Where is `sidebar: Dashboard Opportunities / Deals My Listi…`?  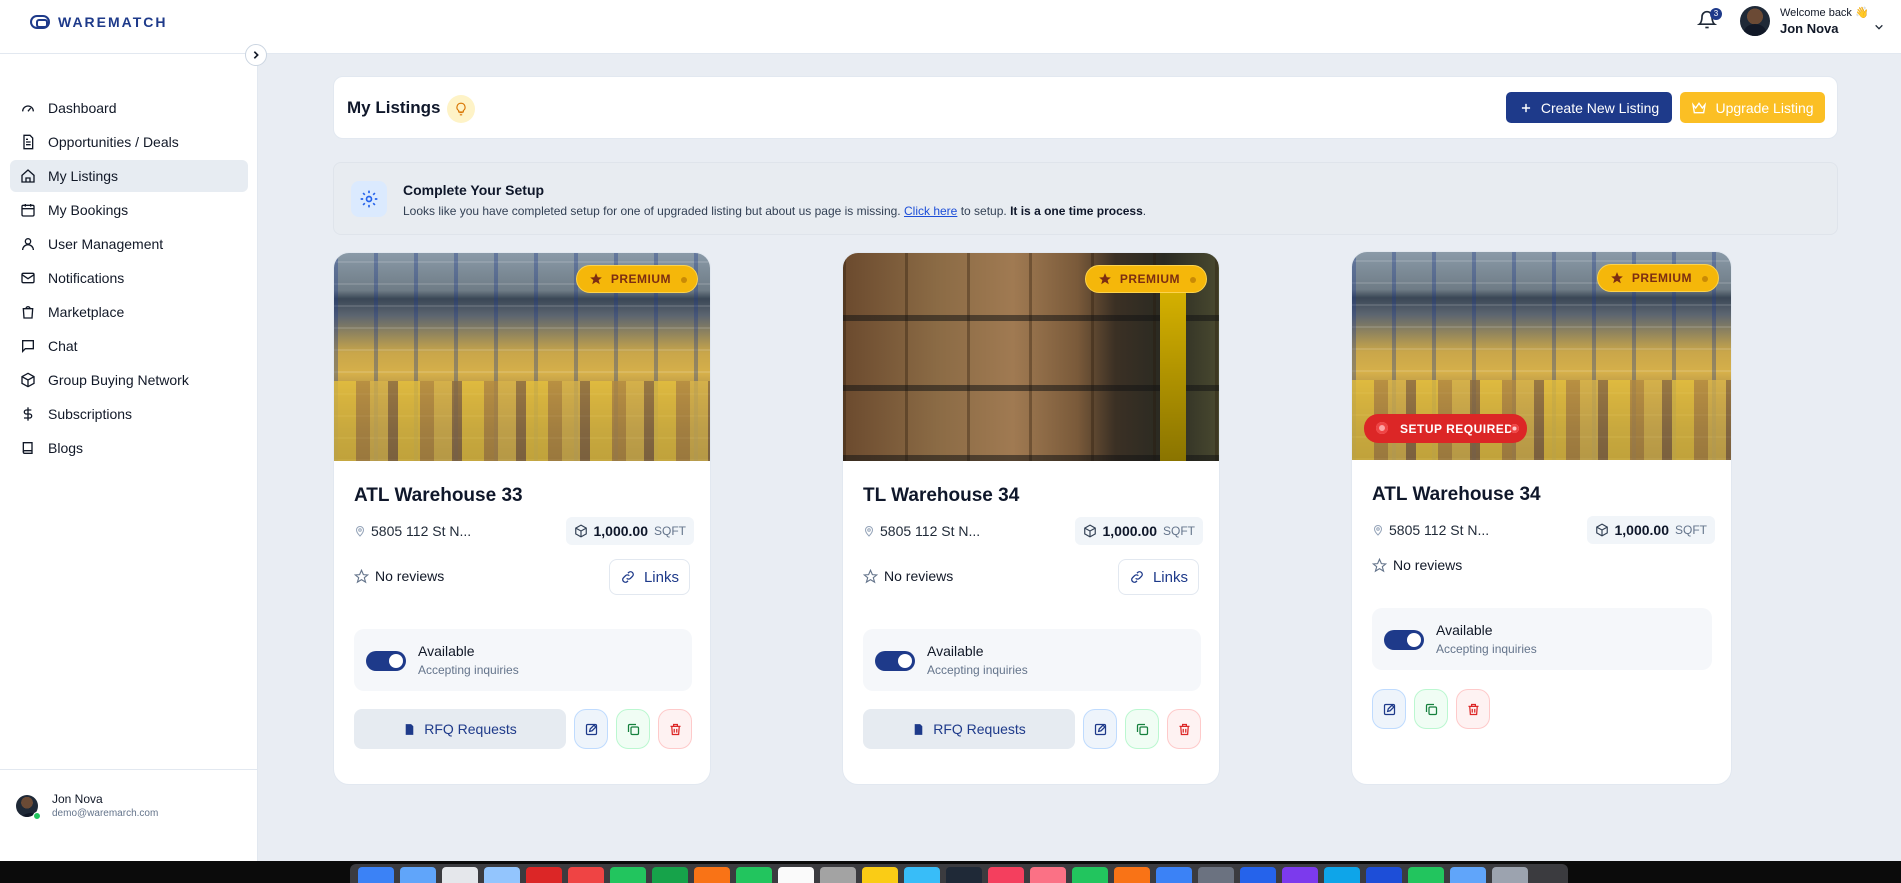 sidebar: Dashboard Opportunities / Deals My Listi… is located at coordinates (129, 457).